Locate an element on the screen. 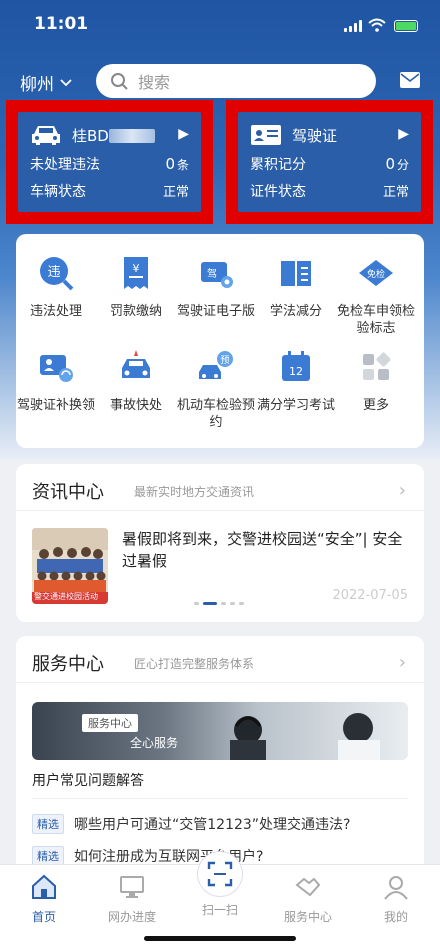 This screenshot has height=952, width=440. points-value: 0分 is located at coordinates (397, 164).